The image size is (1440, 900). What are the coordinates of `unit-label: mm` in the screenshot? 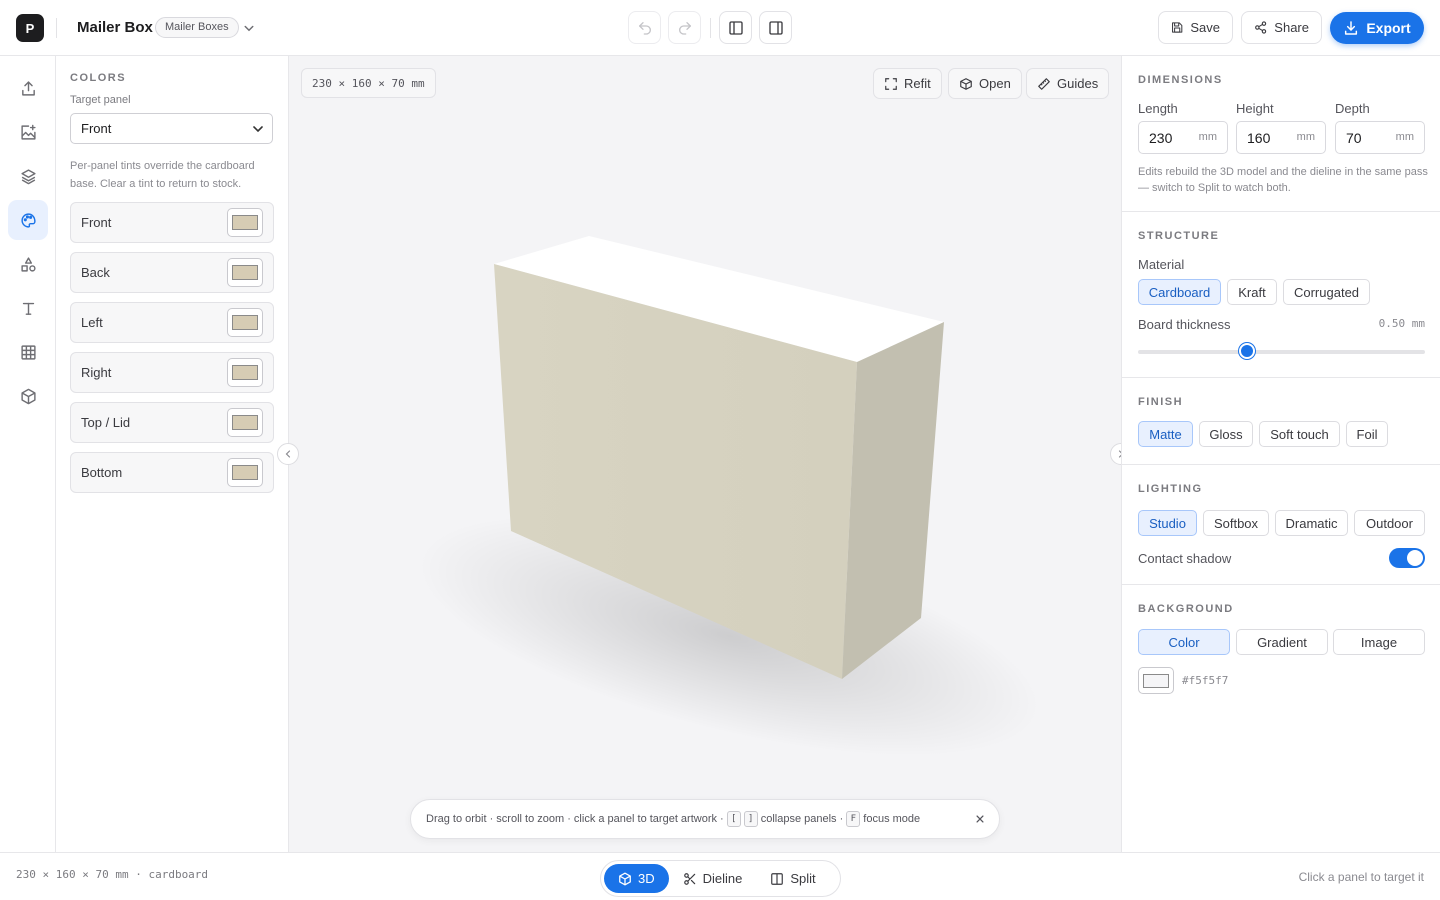 It's located at (1404, 137).